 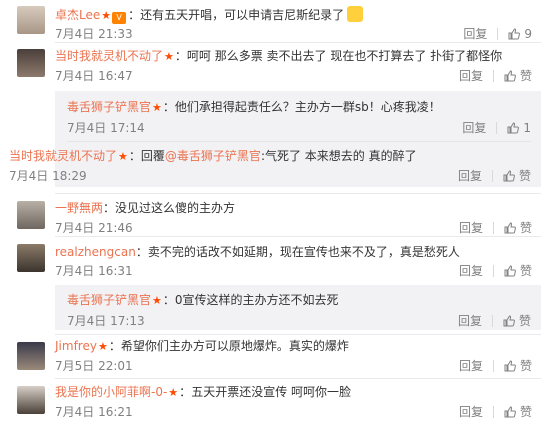 I want to click on reply-line: 当时我就灵机不动了★：回覆@毒舌狮子铲黑官:气死了 本来想去的 真的醉了, so click(x=213, y=156).